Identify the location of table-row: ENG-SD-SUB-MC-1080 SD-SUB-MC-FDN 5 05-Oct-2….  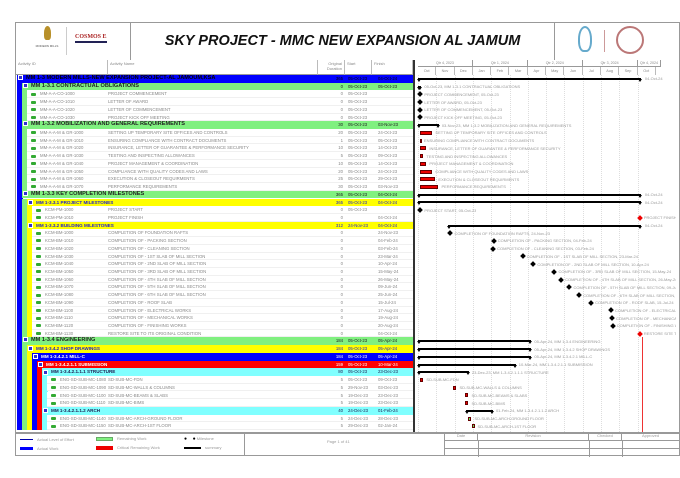
(230, 380).